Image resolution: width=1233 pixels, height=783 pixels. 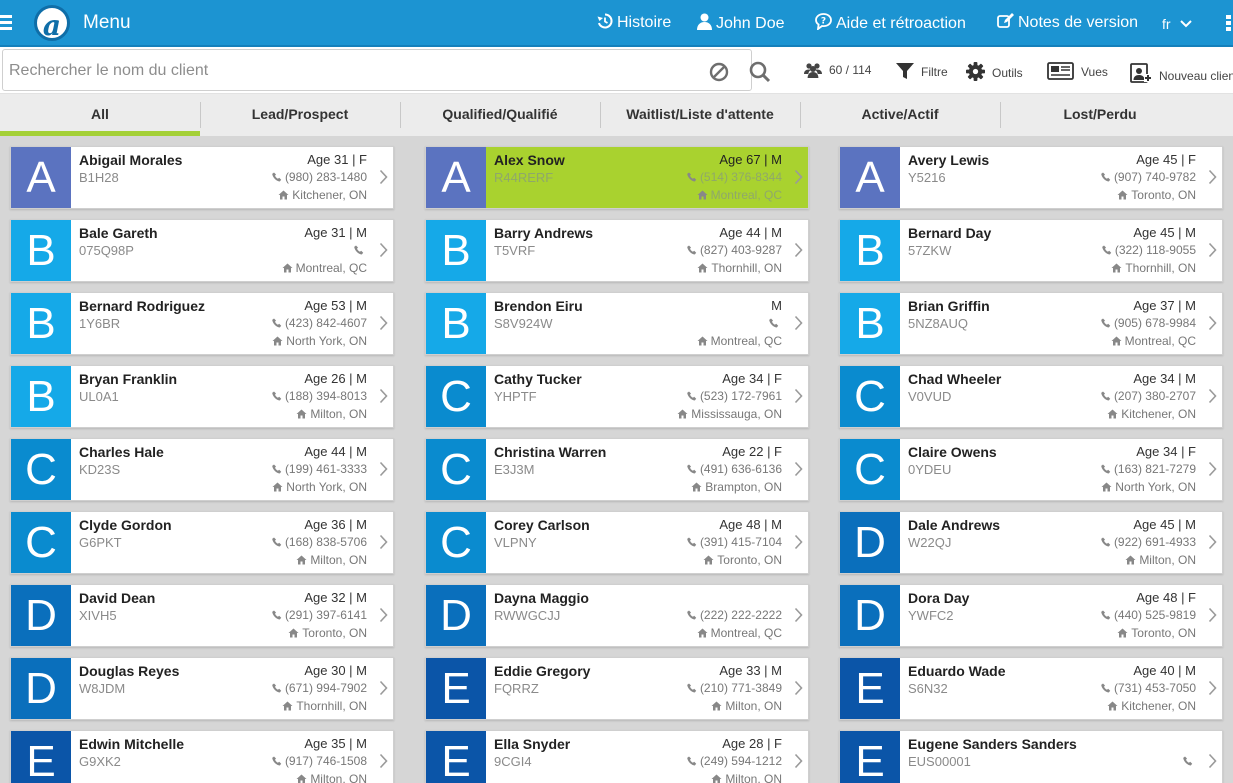 I want to click on client-phone-value: (827) 403-9287, so click(x=740, y=250).